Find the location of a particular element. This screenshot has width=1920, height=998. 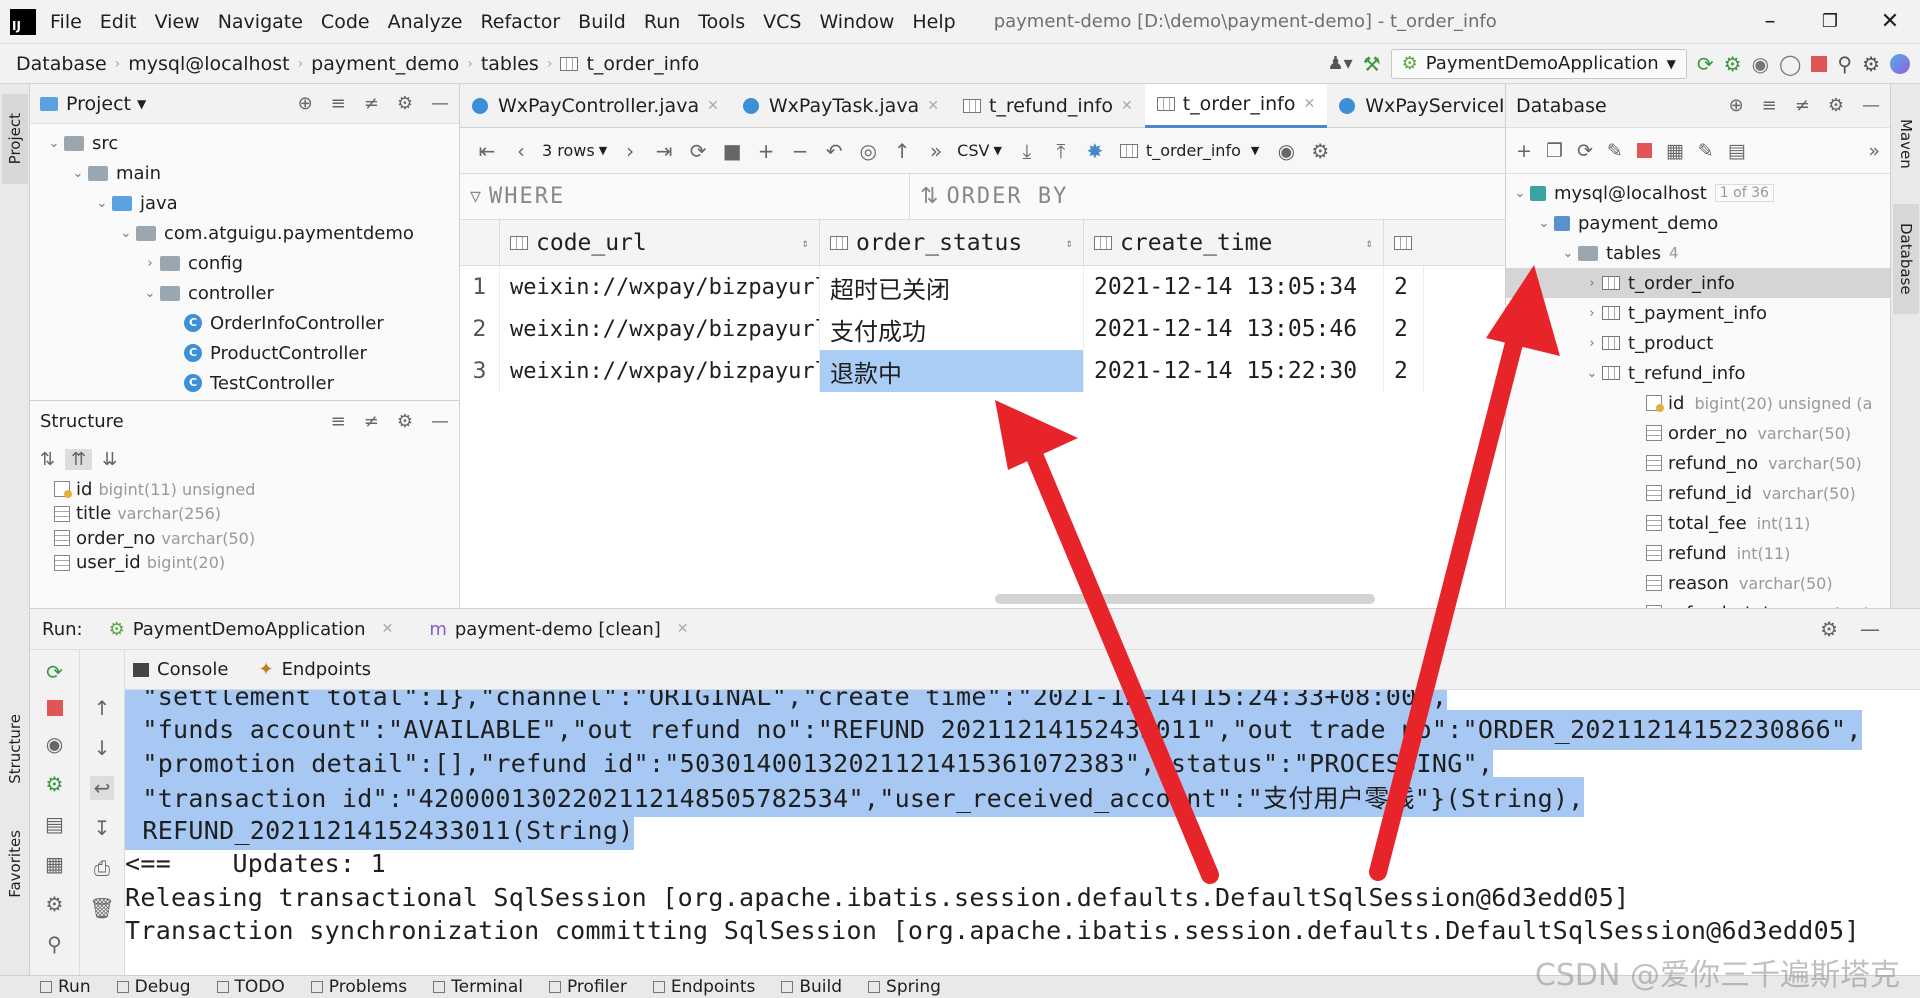

rerun-icon: ⟳ is located at coordinates (1705, 64).